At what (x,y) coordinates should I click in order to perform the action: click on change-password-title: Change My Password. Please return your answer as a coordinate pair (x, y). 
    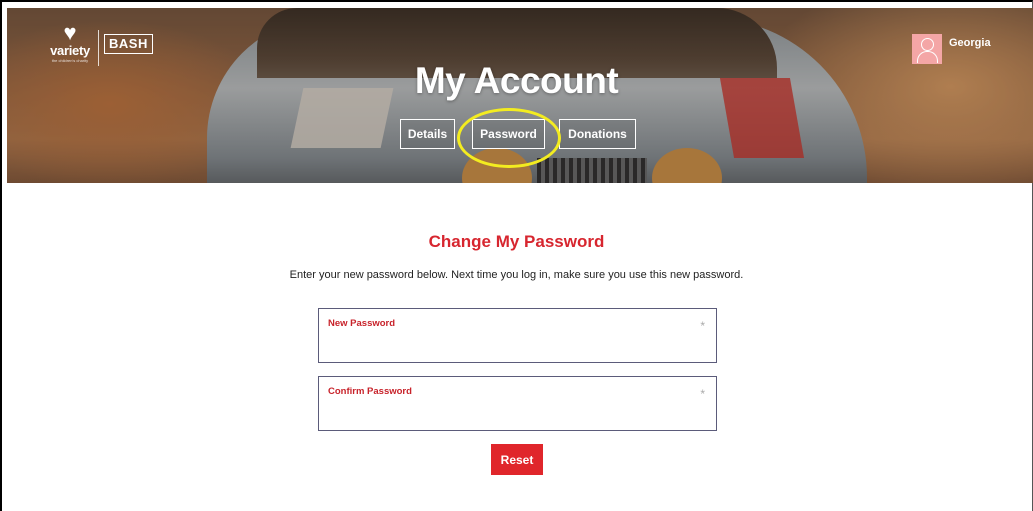
    Looking at the image, I should click on (516, 241).